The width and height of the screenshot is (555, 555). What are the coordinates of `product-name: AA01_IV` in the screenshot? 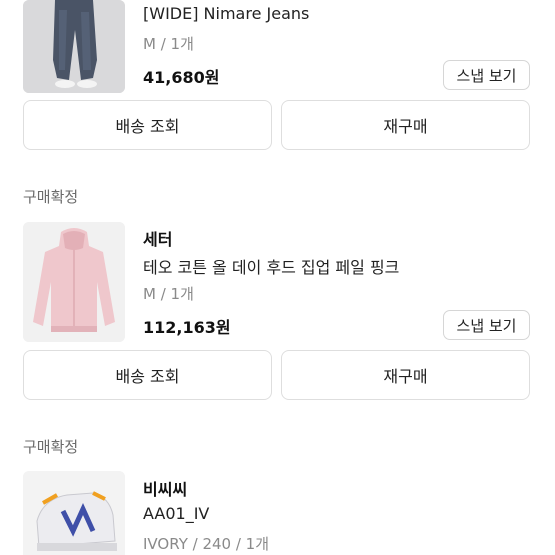 It's located at (176, 513).